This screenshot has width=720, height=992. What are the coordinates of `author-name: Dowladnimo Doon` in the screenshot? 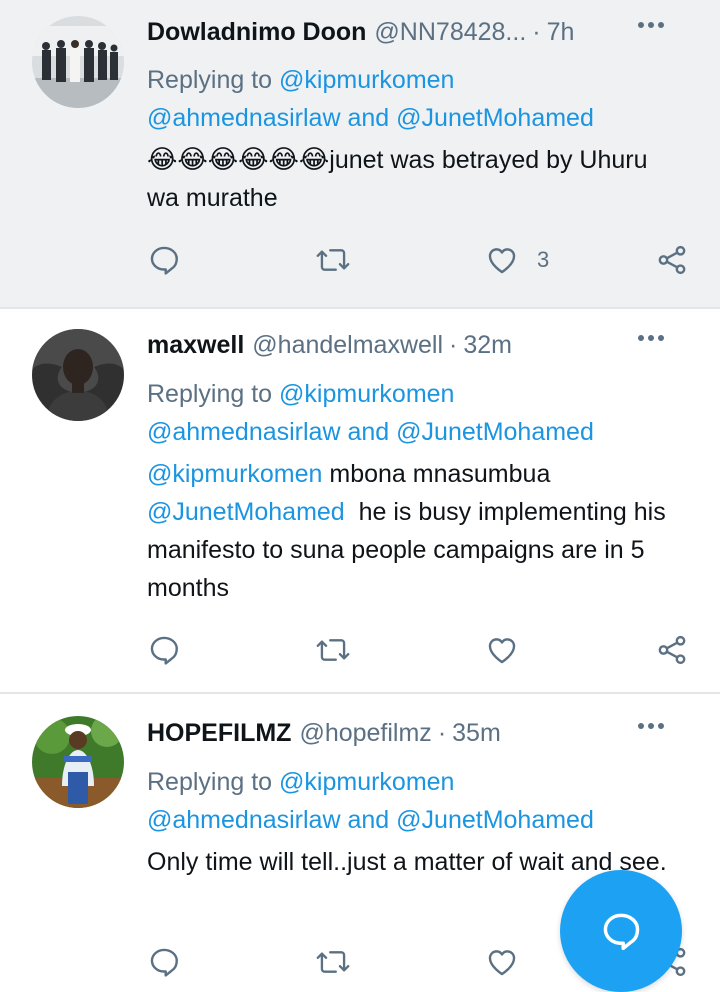 It's located at (256, 32).